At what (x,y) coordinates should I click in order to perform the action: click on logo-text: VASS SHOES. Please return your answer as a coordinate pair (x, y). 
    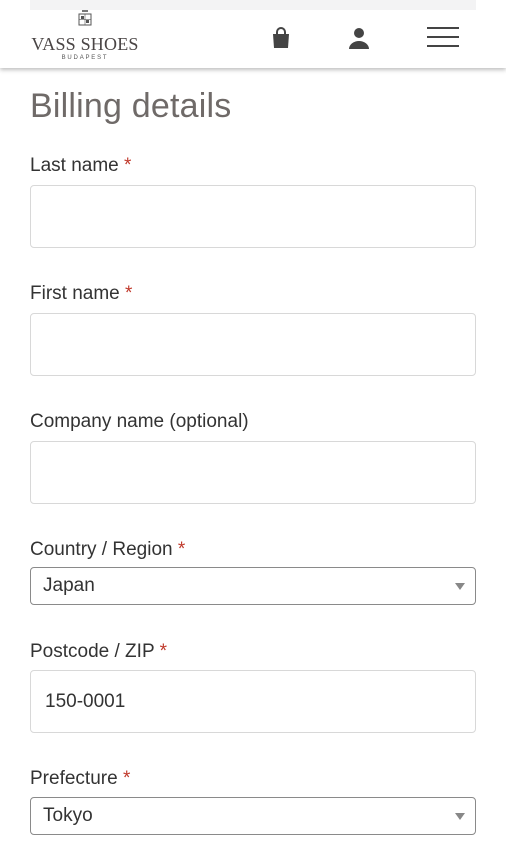
    Looking at the image, I should click on (85, 44).